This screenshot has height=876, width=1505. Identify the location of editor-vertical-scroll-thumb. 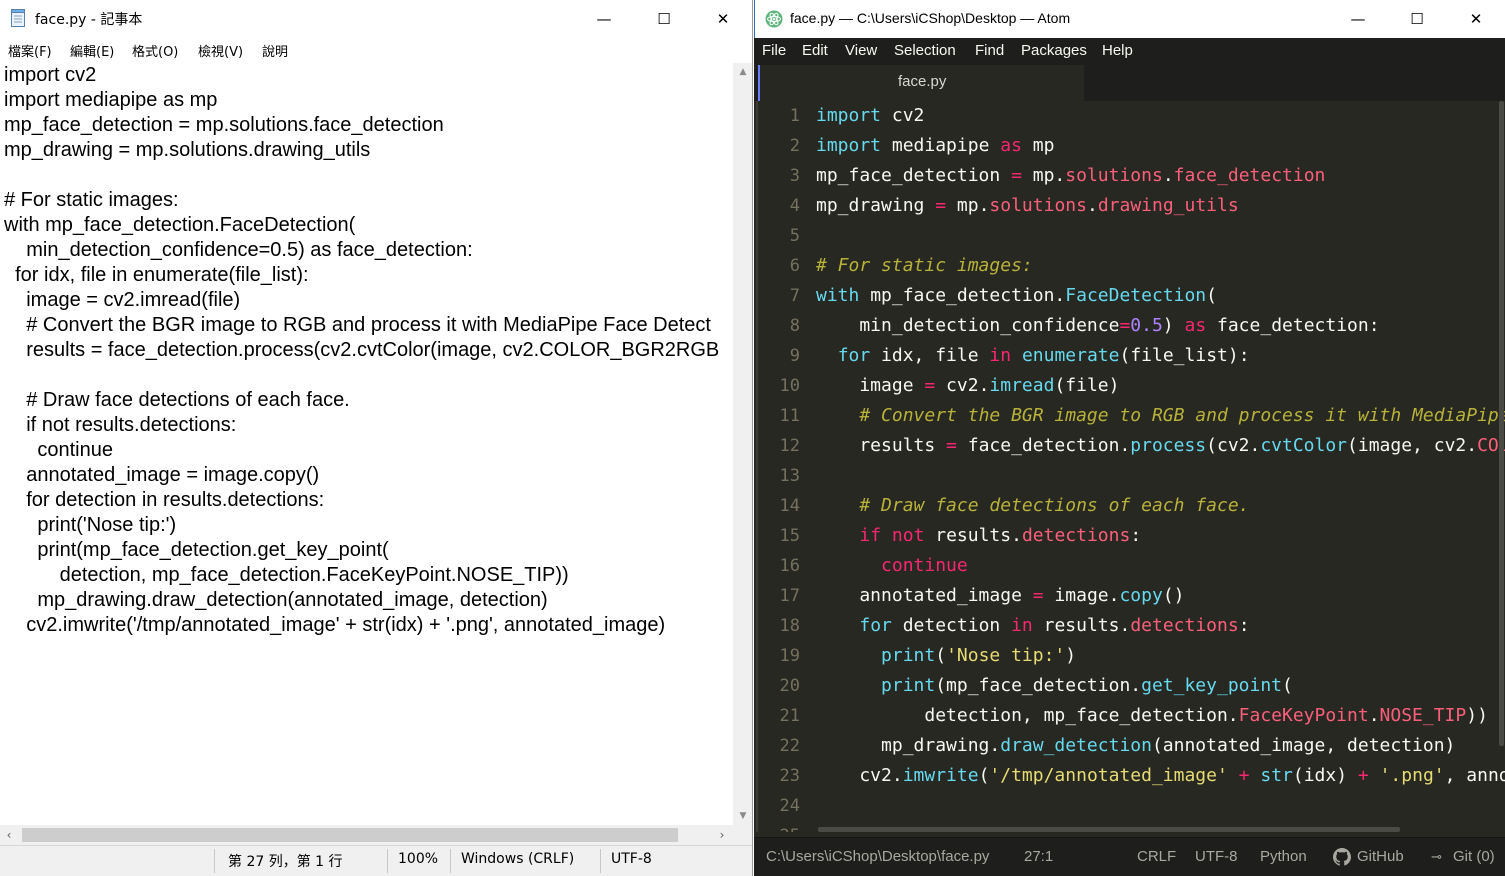
(1501, 423).